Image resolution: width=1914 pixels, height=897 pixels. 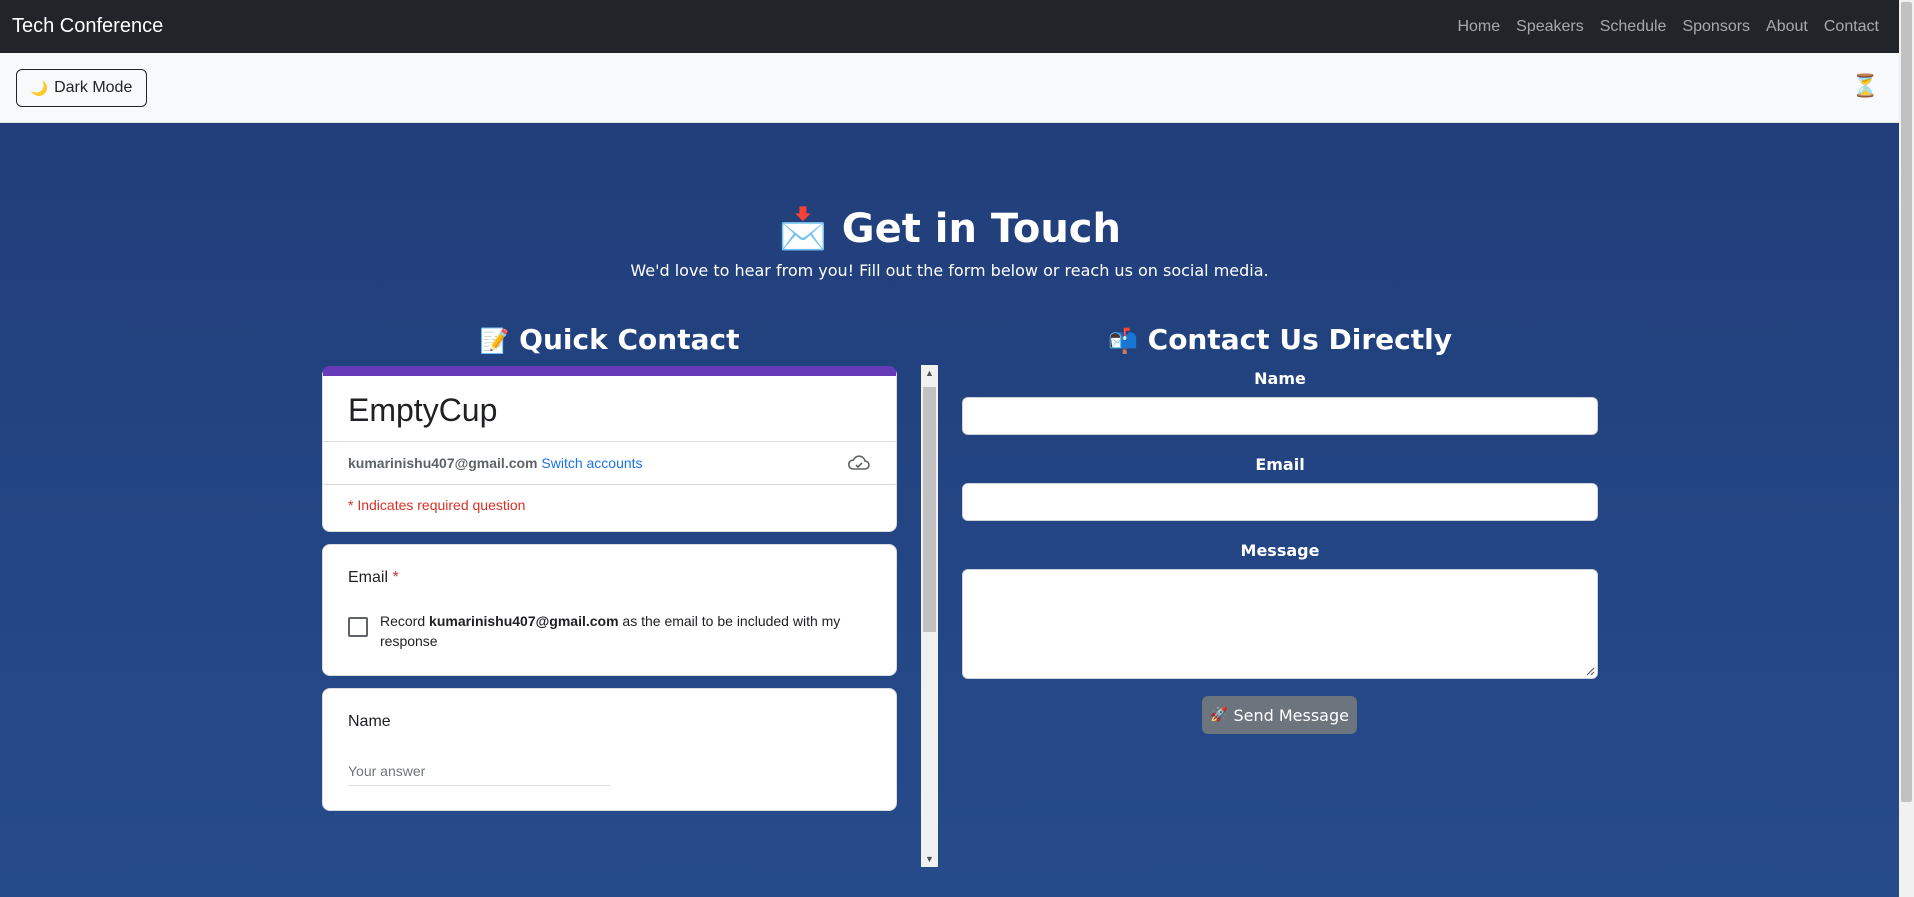 What do you see at coordinates (1123, 341) in the screenshot?
I see `mailbox-icon: 📬` at bounding box center [1123, 341].